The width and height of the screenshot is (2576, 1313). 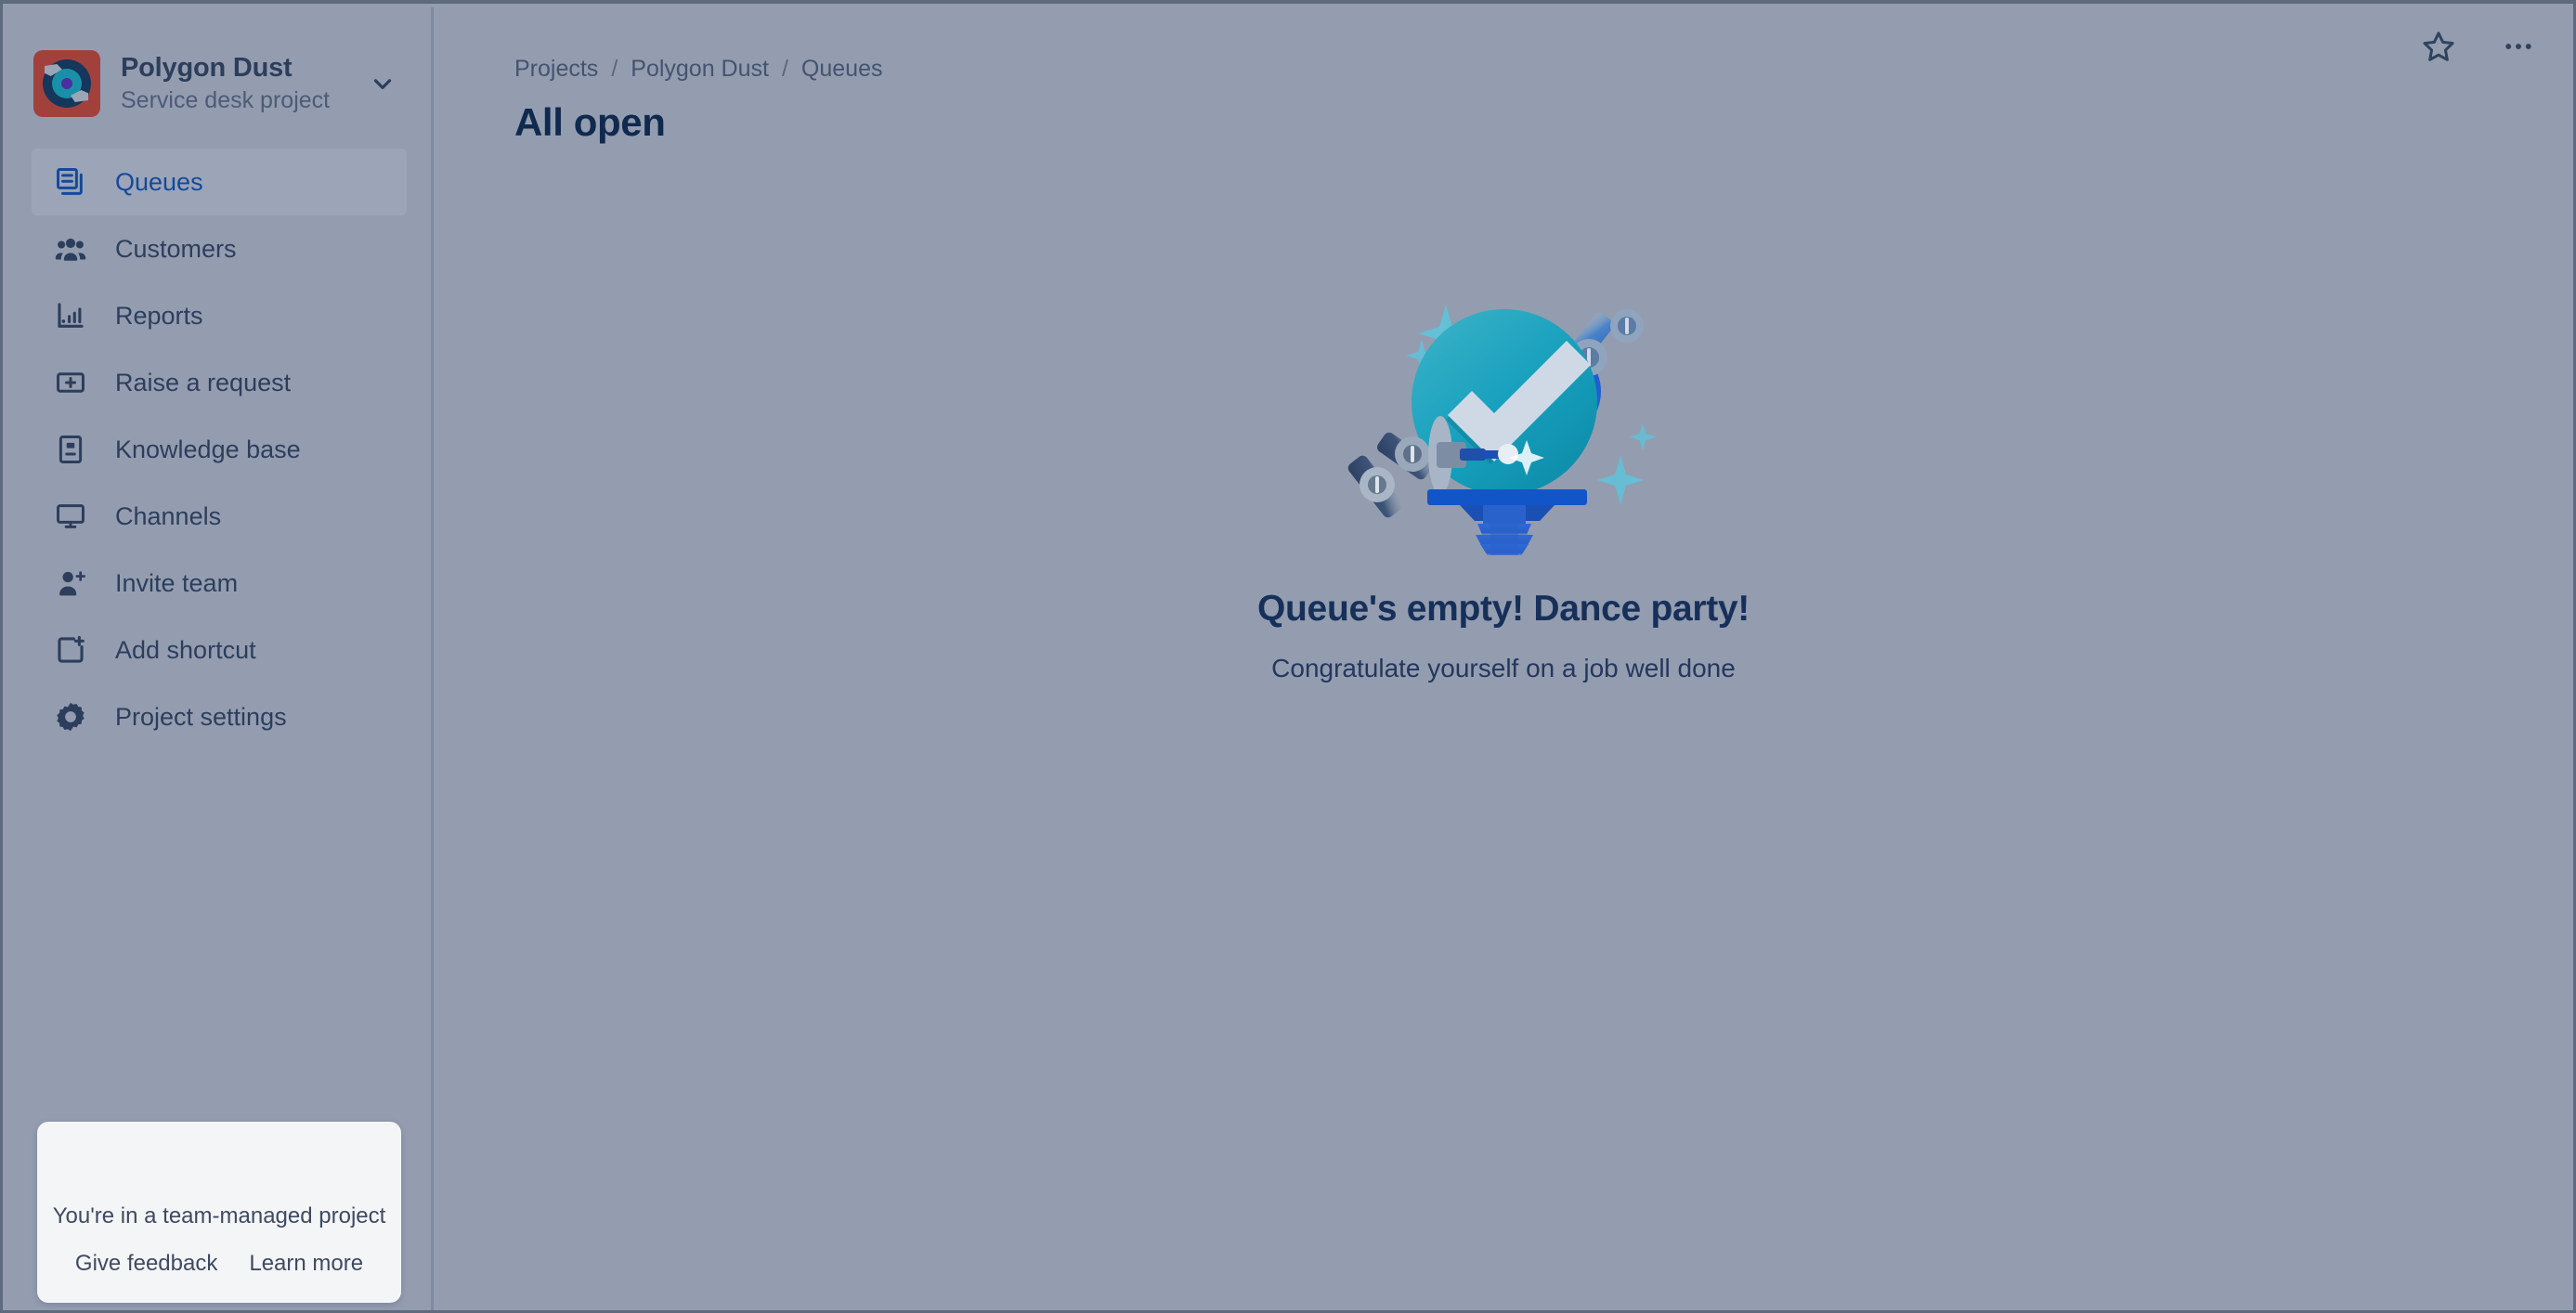 What do you see at coordinates (1503, 609) in the screenshot?
I see `empty-state-heading: Queue's empty! Dance party!` at bounding box center [1503, 609].